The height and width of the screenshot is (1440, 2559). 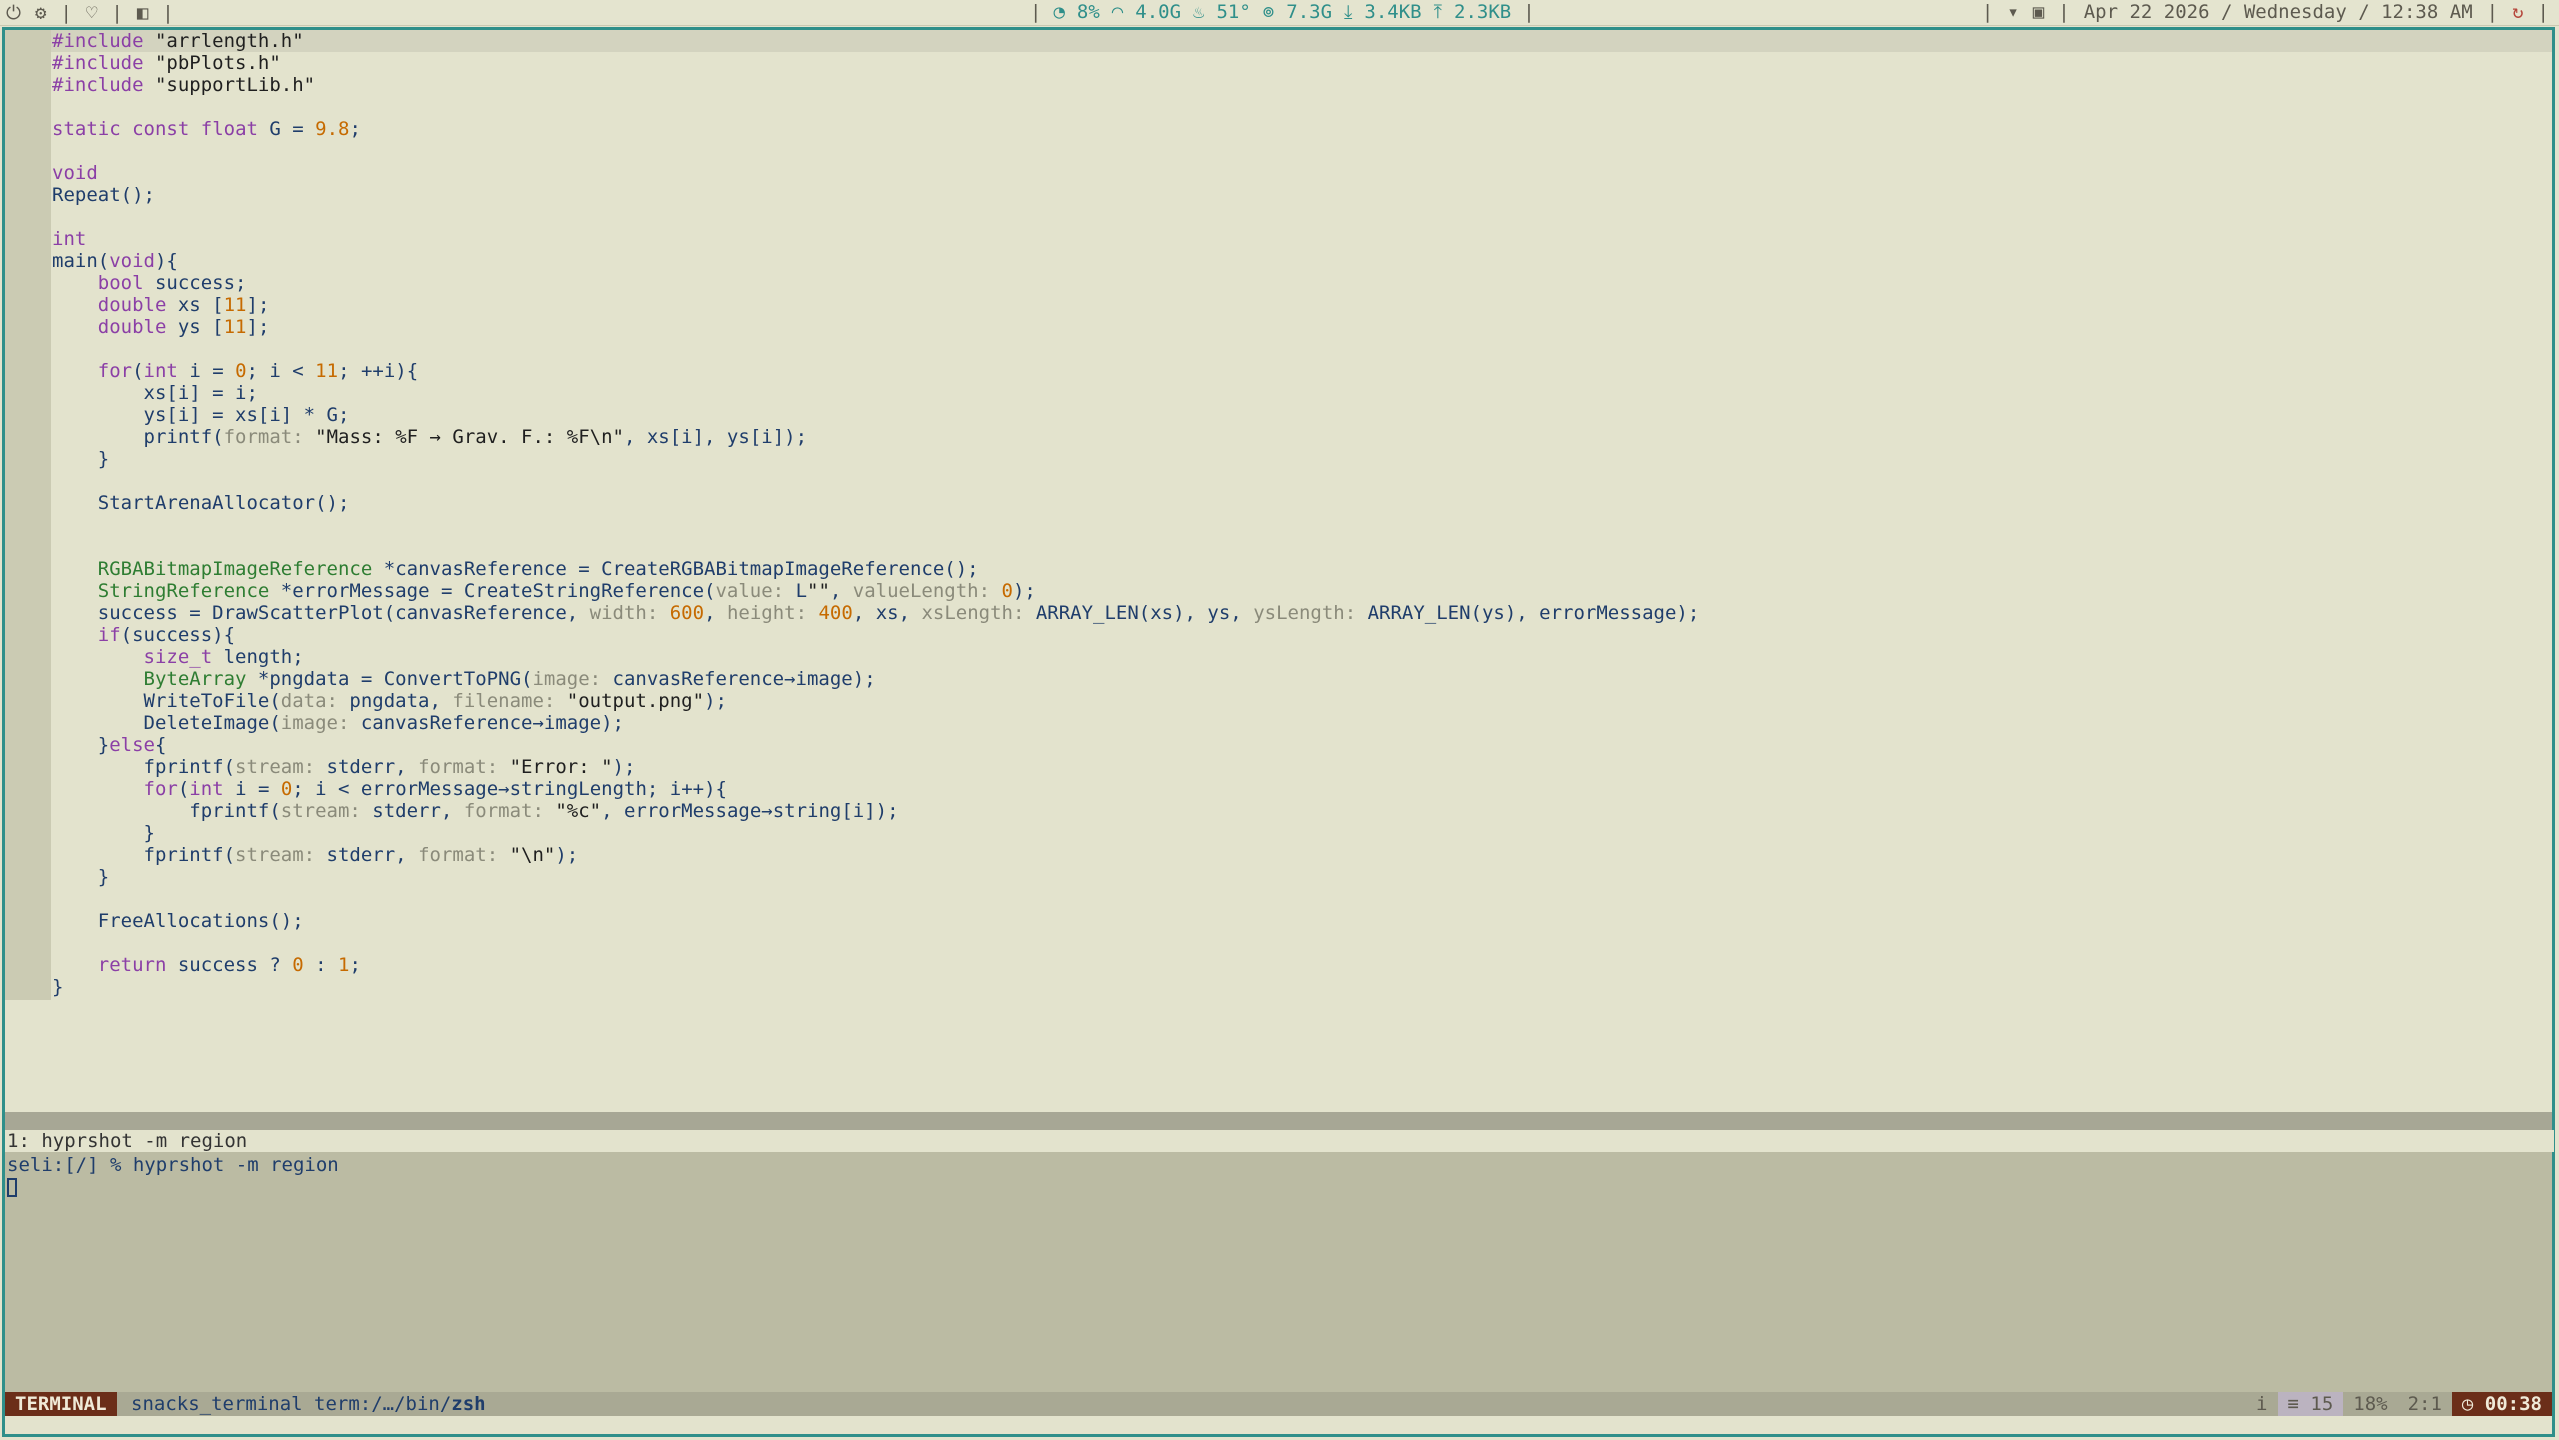 I want to click on command-line, so click(x=1278, y=1425).